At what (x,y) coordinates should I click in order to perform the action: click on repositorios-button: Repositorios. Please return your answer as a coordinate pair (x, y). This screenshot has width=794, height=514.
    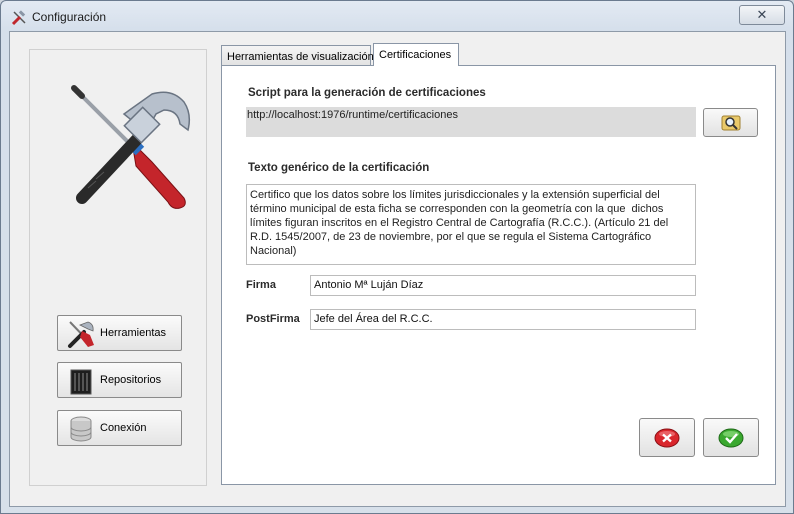
    Looking at the image, I should click on (119, 380).